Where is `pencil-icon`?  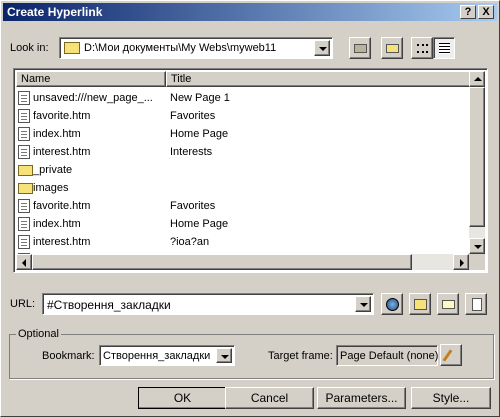 pencil-icon is located at coordinates (447, 355).